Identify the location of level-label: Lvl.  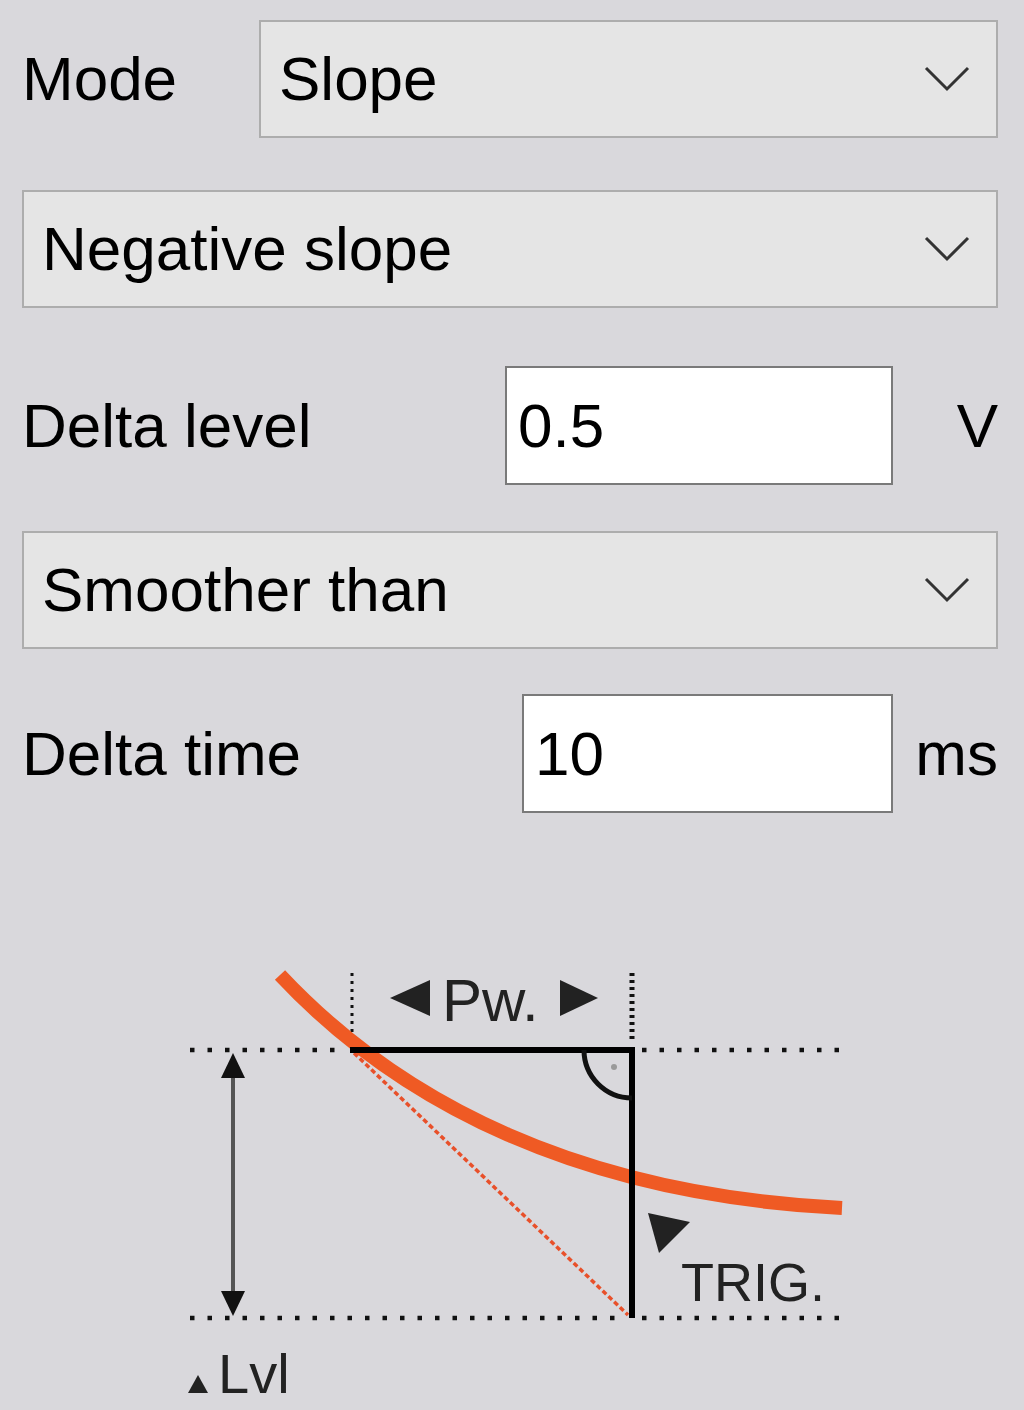
(254, 1373).